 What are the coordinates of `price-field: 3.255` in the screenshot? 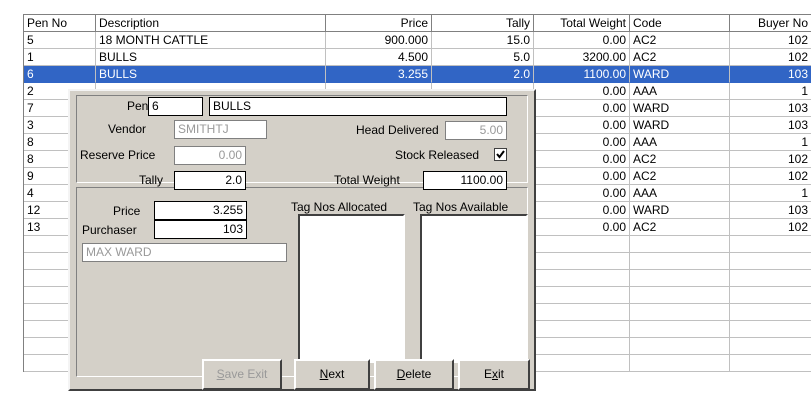 It's located at (200, 210).